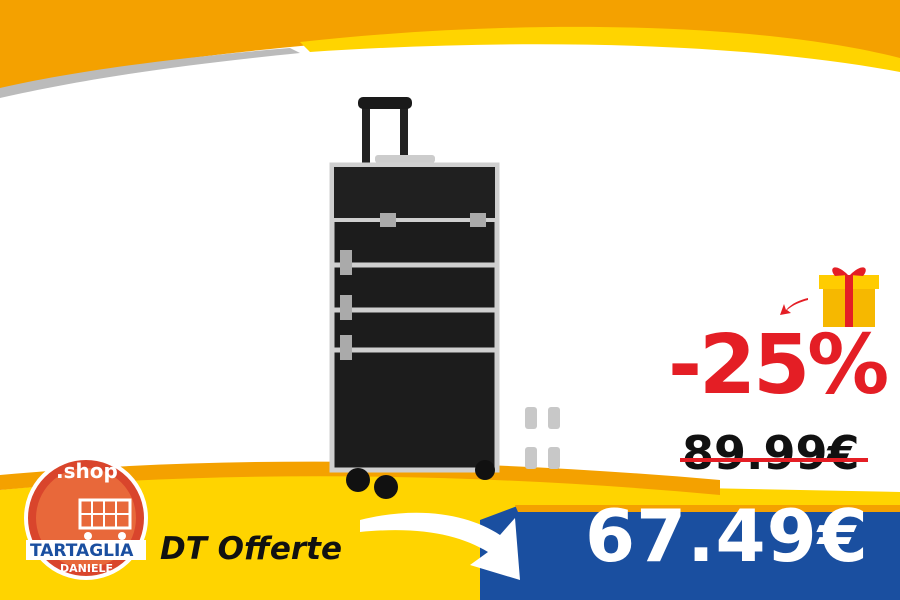 The image size is (900, 600). I want to click on logo-sub-text: DANIELE, so click(86, 568).